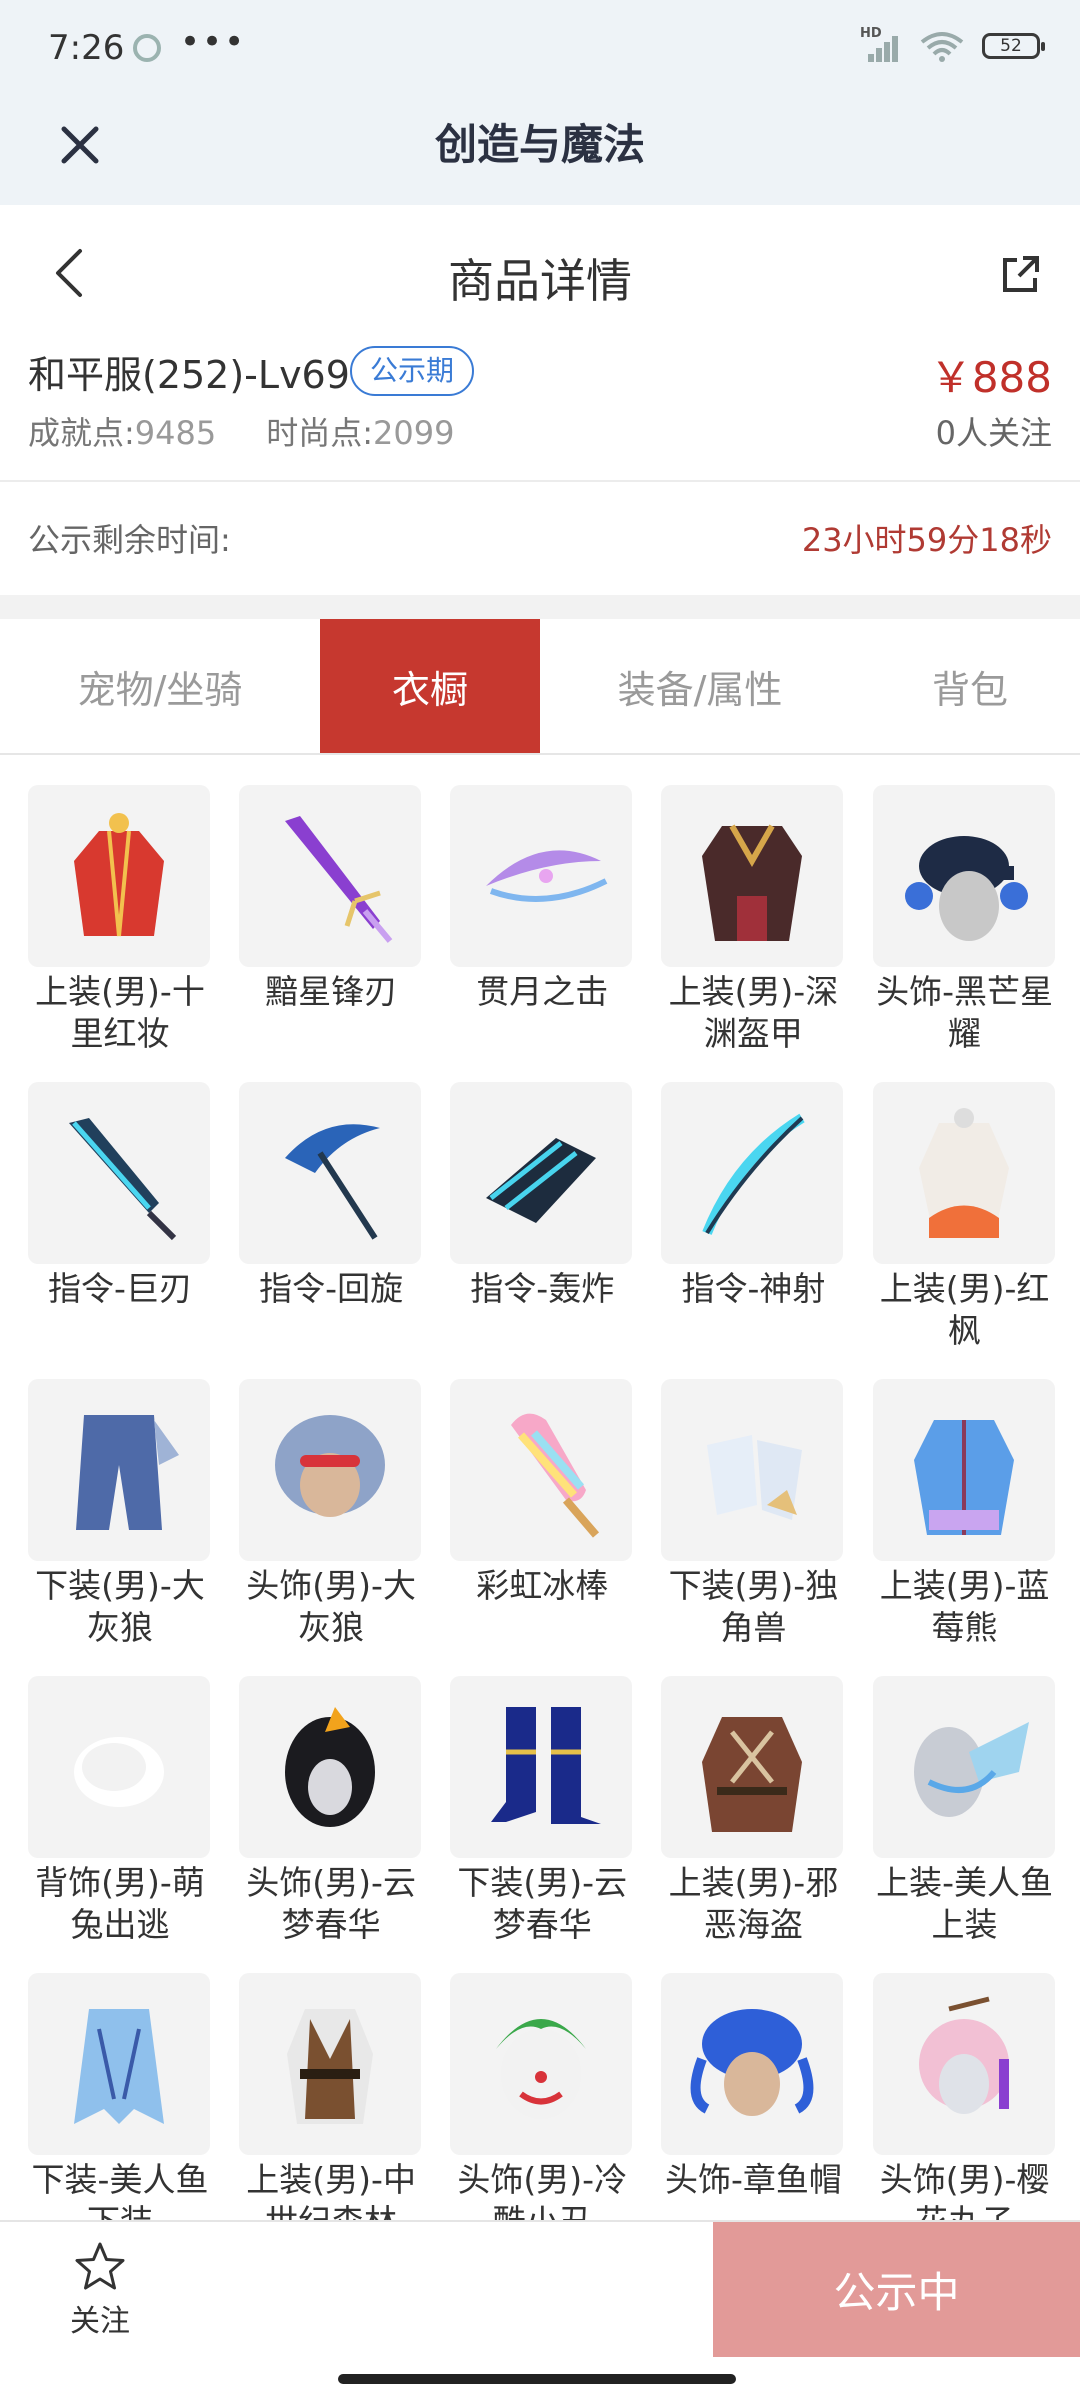 This screenshot has width=1080, height=2400. What do you see at coordinates (542, 1288) in the screenshot?
I see `item-label: 指令-轰炸` at bounding box center [542, 1288].